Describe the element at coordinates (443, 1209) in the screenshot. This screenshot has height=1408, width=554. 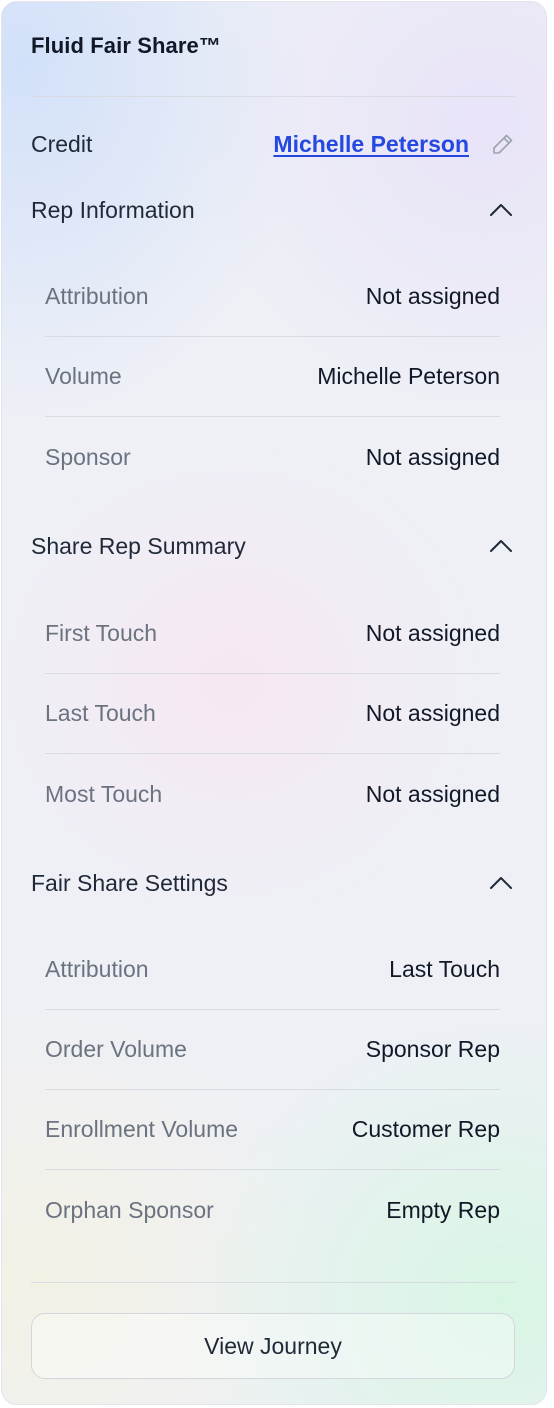
I see `row-value: Empty Rep` at that location.